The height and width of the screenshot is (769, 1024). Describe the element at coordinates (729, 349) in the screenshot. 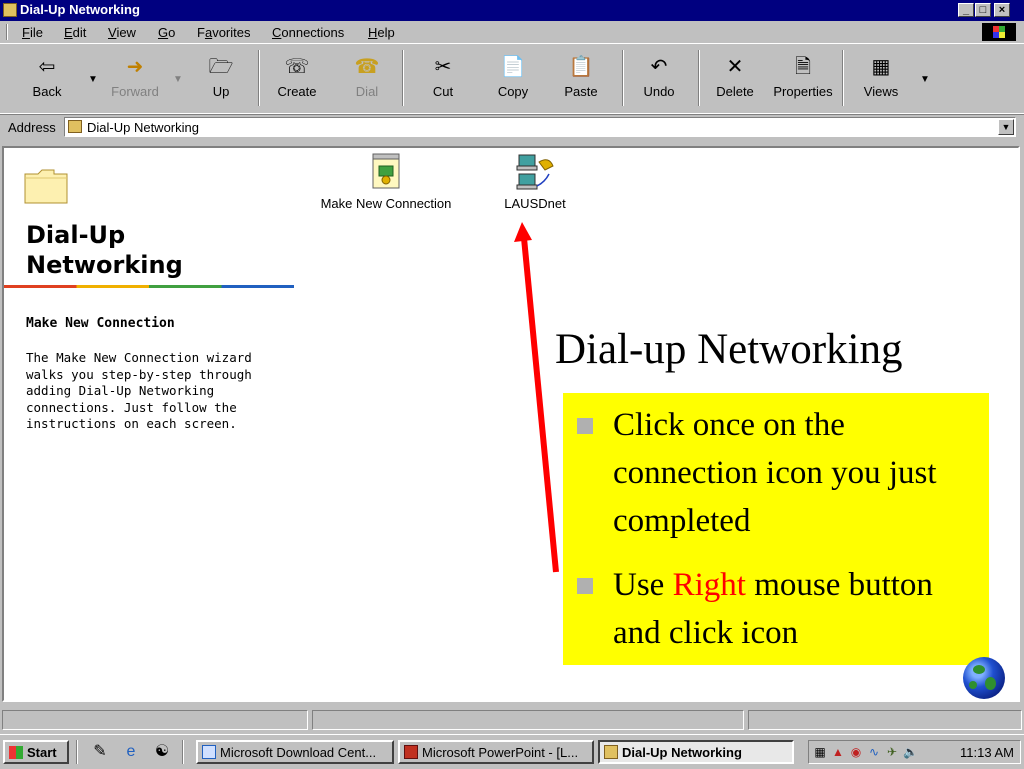

I see `slide-title: Dial-up Networking` at that location.